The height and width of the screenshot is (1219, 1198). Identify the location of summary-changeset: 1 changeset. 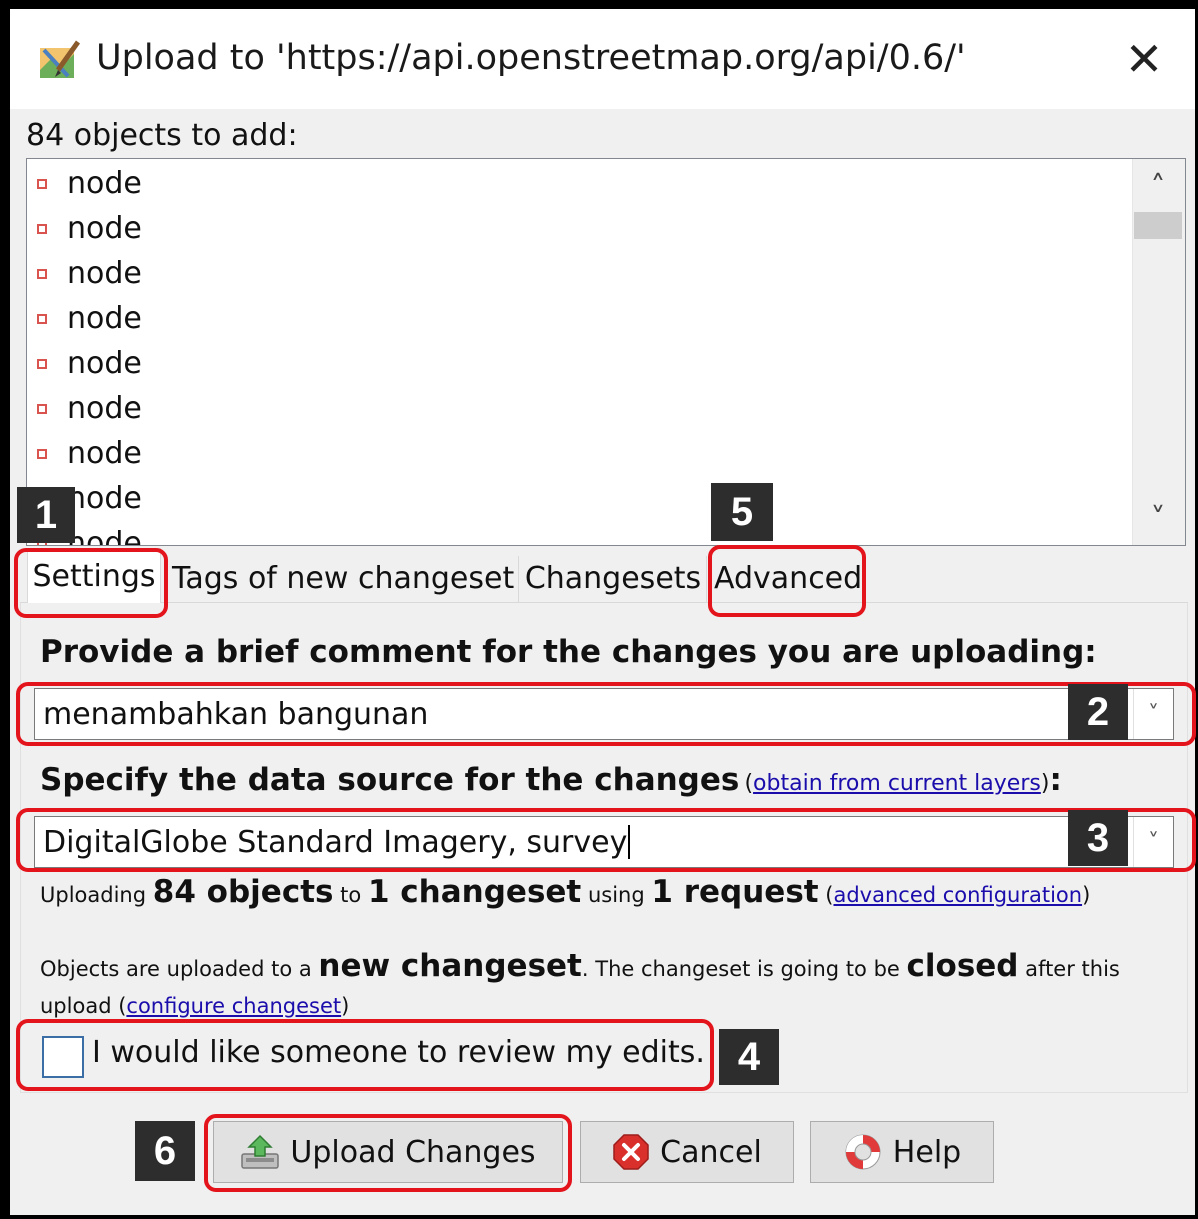
(474, 892).